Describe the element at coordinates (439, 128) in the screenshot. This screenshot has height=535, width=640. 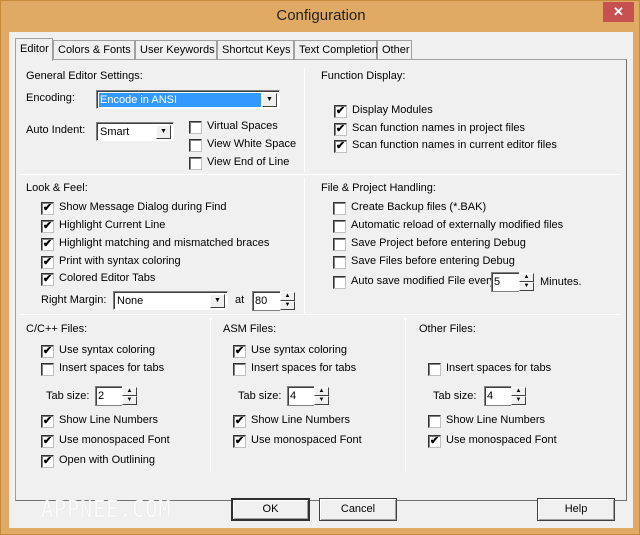
I see `checkbox-label: Scan function names in project files` at that location.